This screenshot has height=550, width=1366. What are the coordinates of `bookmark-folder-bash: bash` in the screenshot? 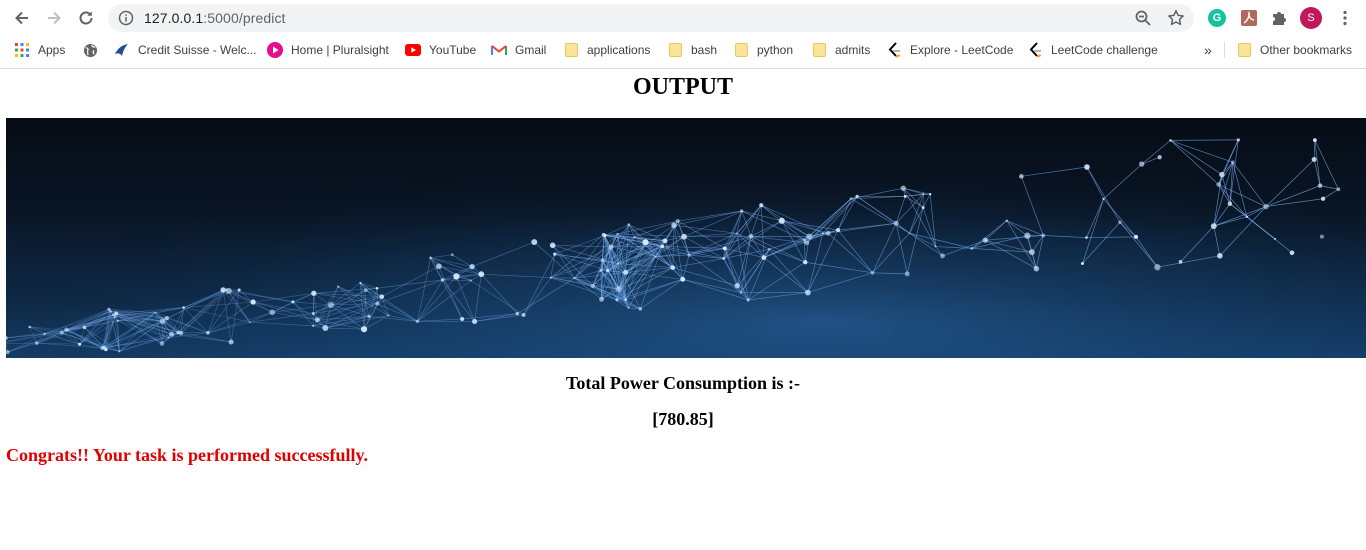 It's located at (692, 50).